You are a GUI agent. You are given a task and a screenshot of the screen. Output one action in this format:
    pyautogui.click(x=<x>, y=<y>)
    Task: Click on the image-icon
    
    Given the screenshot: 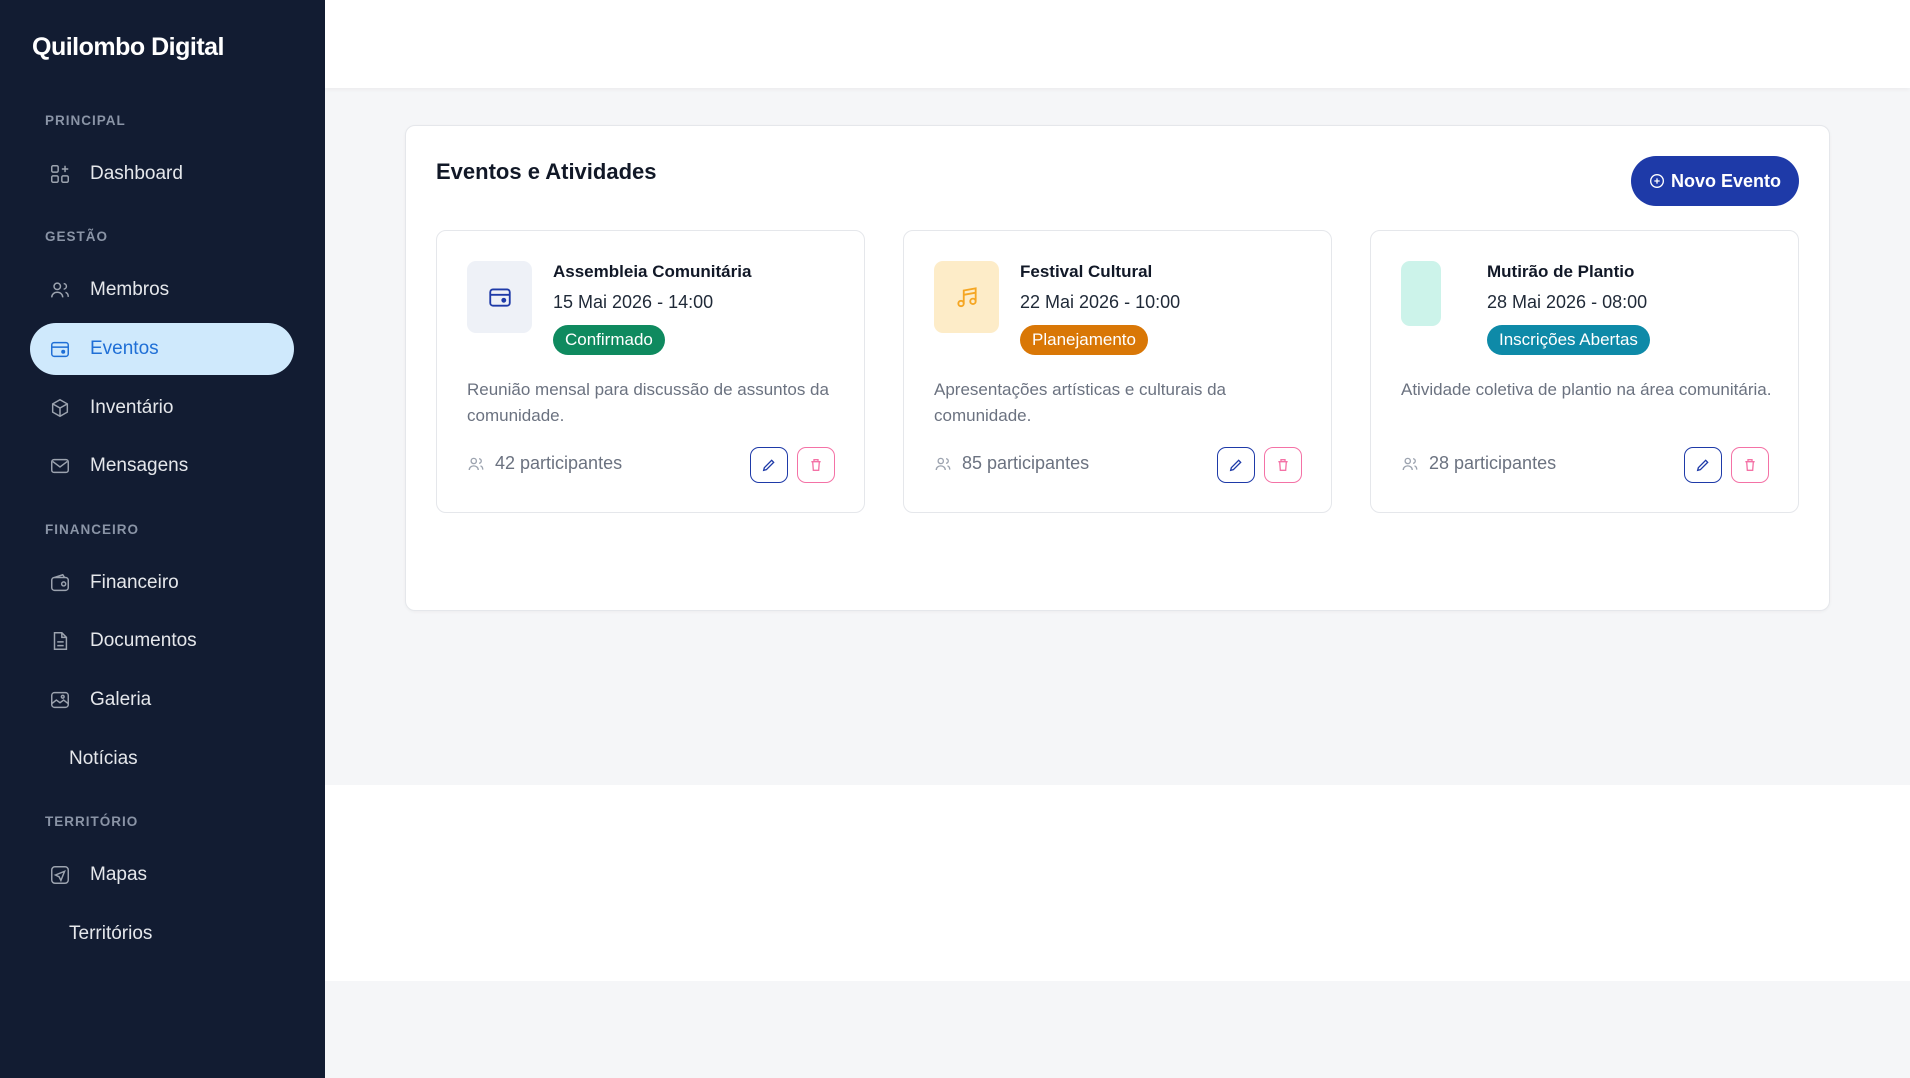 What is the action you would take?
    pyautogui.click(x=60, y=700)
    